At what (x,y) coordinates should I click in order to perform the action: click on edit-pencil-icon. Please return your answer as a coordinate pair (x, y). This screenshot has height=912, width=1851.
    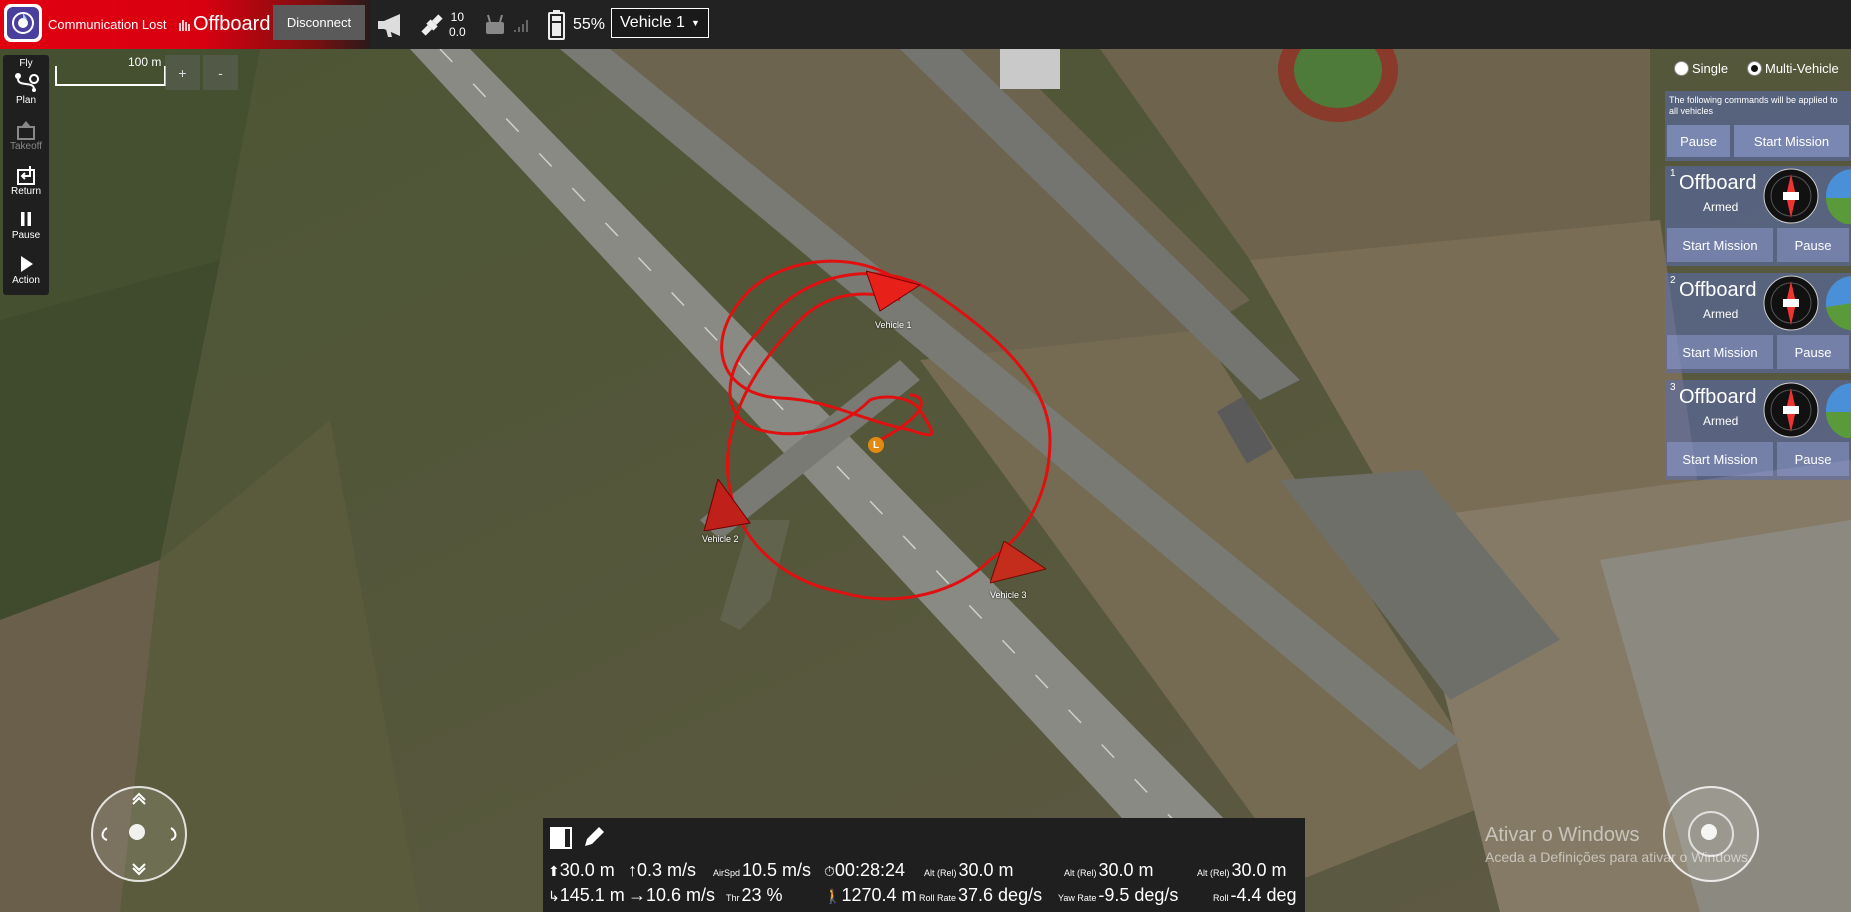
    Looking at the image, I should click on (594, 839).